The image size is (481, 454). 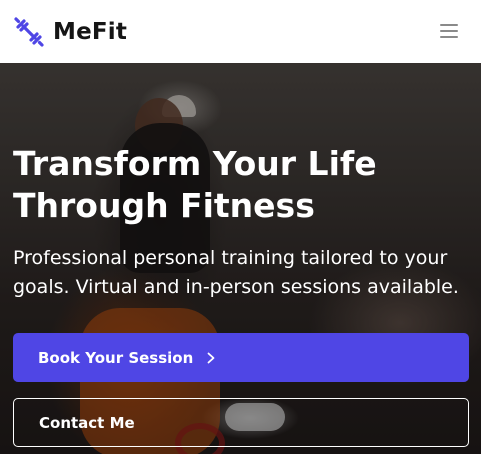 I want to click on chevron-right-icon, so click(x=211, y=357).